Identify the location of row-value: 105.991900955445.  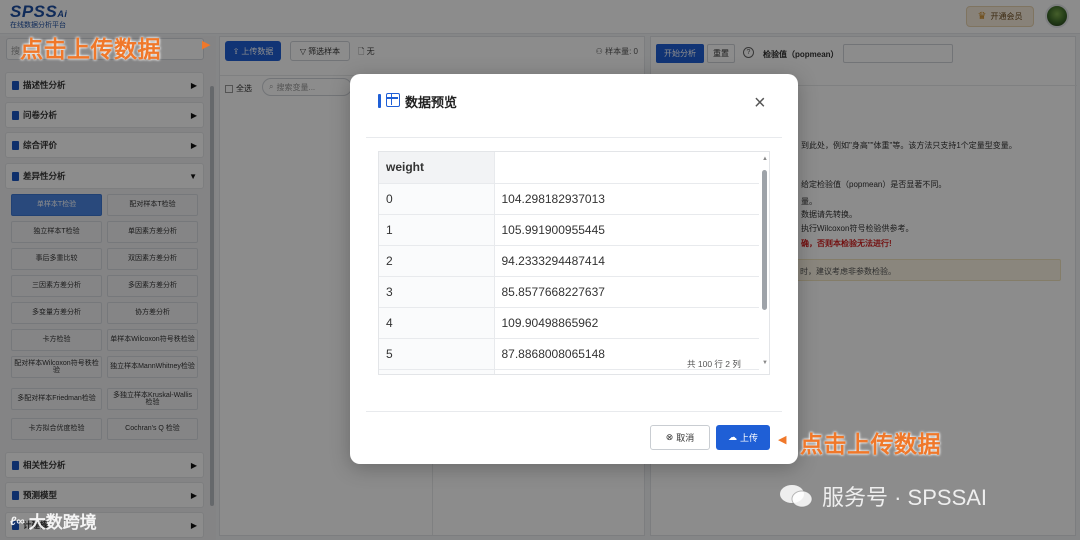
(626, 230).